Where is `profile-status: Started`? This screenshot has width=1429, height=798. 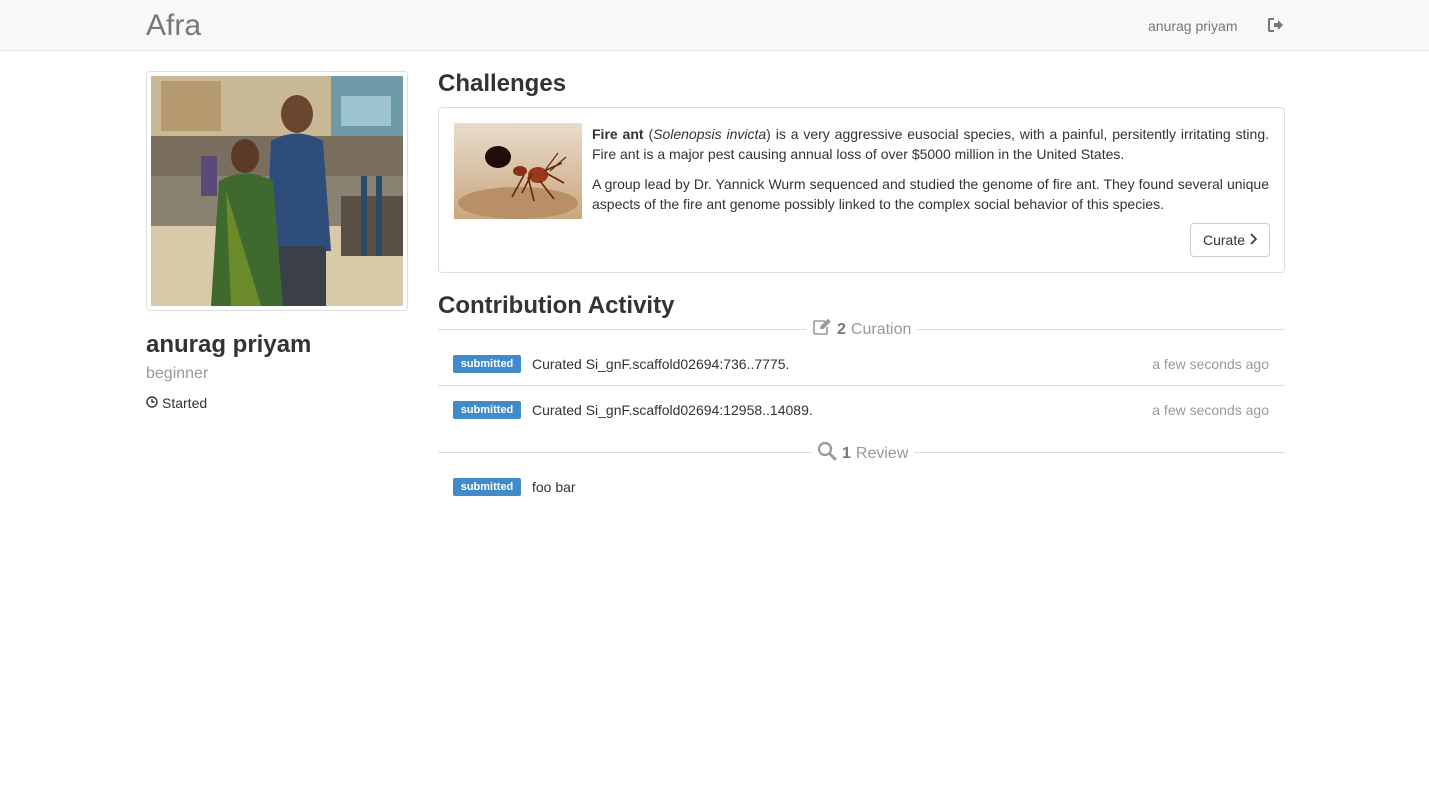 profile-status: Started is located at coordinates (176, 403).